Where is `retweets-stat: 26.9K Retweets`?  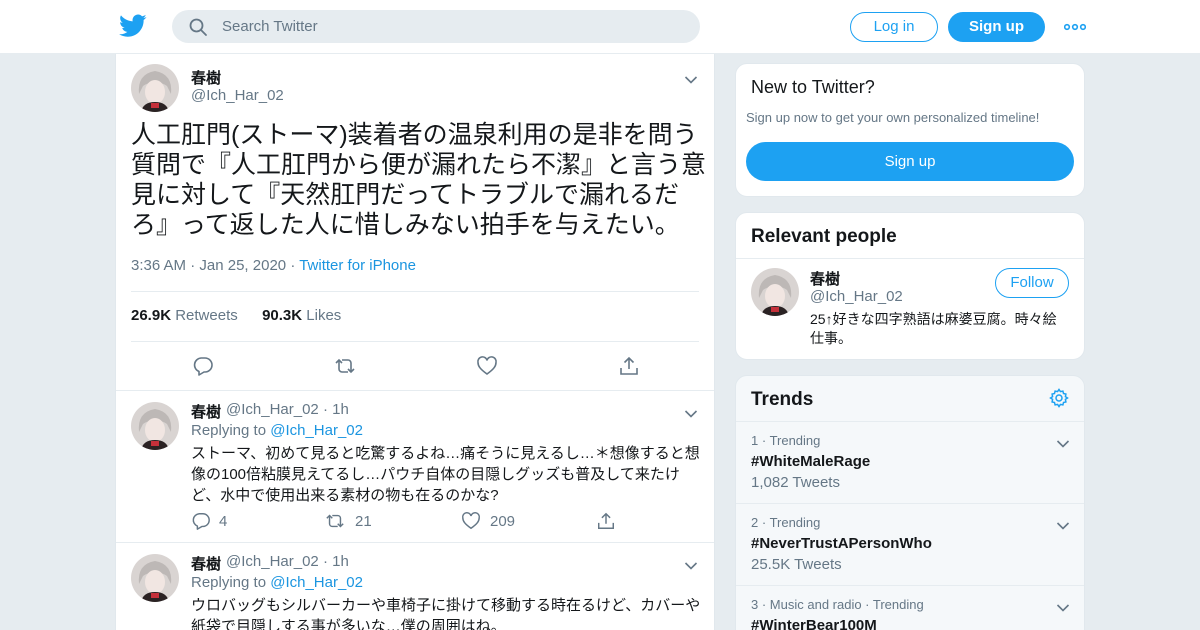
retweets-stat: 26.9K Retweets is located at coordinates (184, 315).